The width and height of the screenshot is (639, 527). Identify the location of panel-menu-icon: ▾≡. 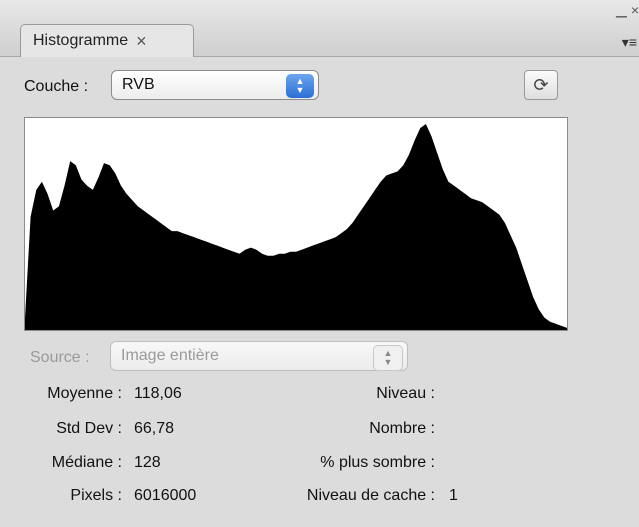
(624, 43).